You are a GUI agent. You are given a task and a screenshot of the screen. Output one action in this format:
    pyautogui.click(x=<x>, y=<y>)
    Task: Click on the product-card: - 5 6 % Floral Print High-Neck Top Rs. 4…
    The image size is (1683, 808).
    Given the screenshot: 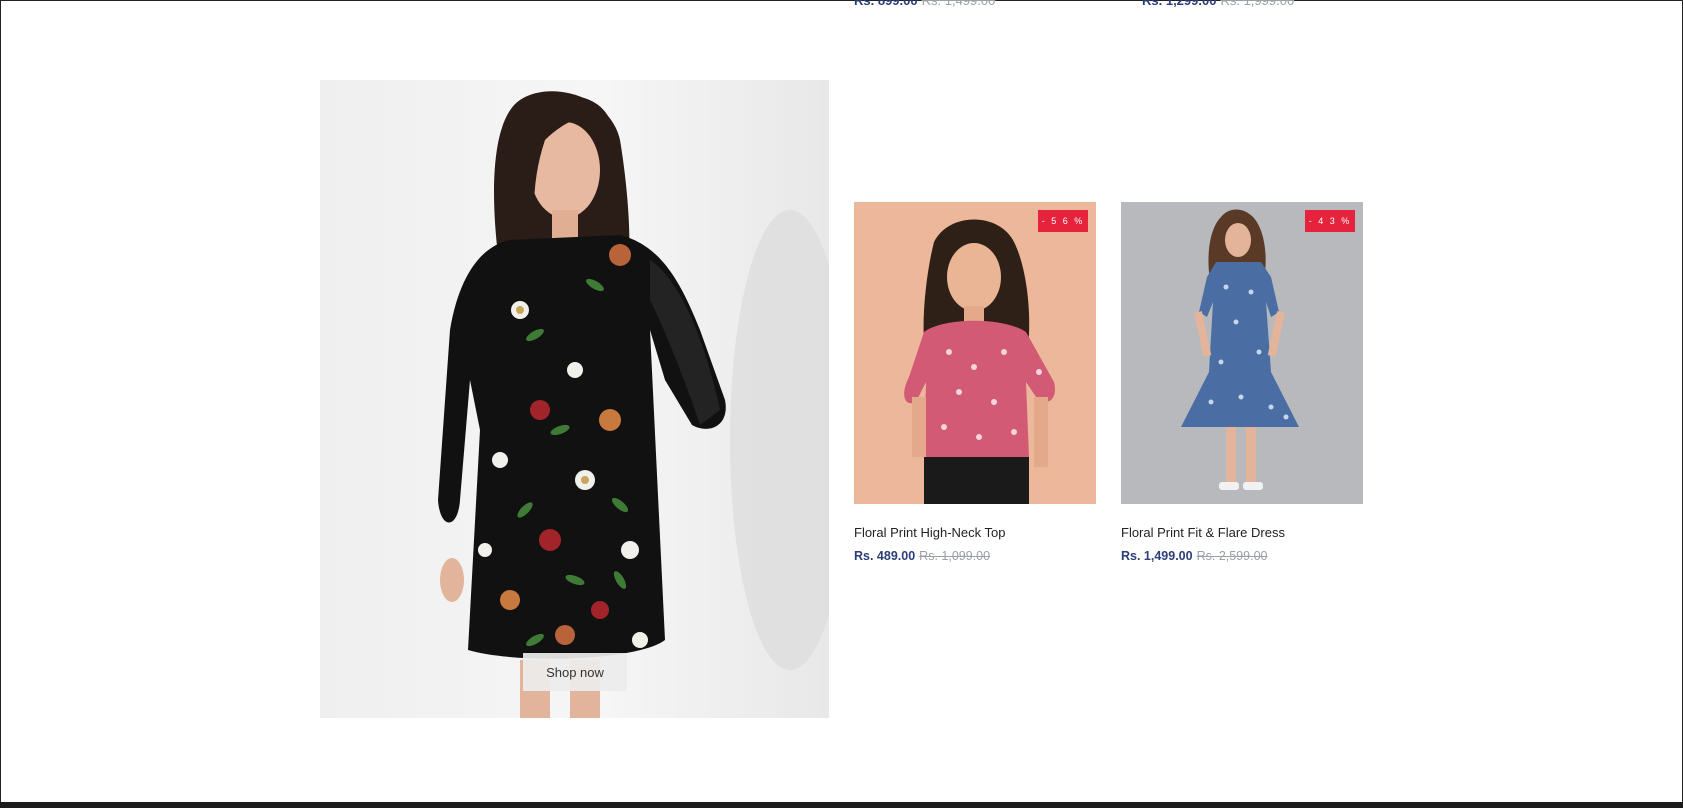 What is the action you would take?
    pyautogui.click(x=975, y=382)
    